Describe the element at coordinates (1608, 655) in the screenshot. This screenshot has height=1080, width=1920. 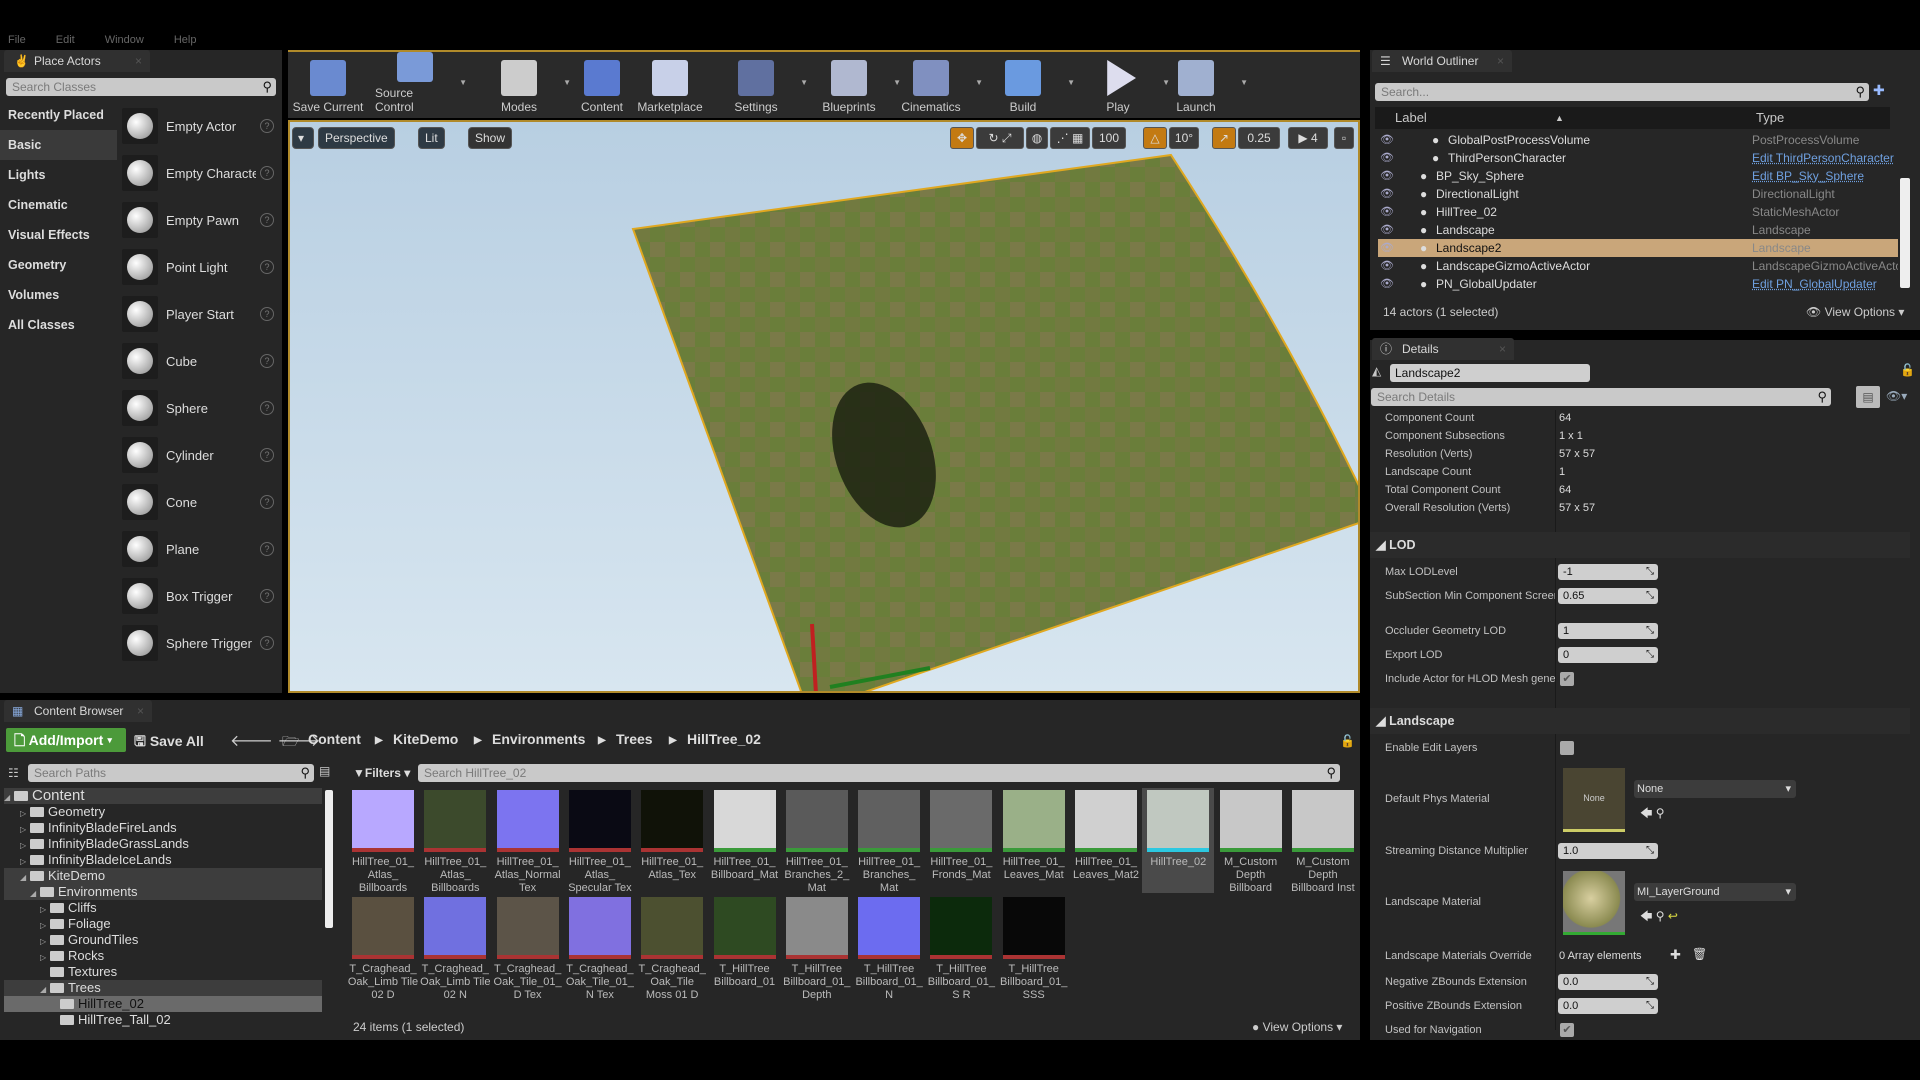
I see `export-lod-input: 0` at that location.